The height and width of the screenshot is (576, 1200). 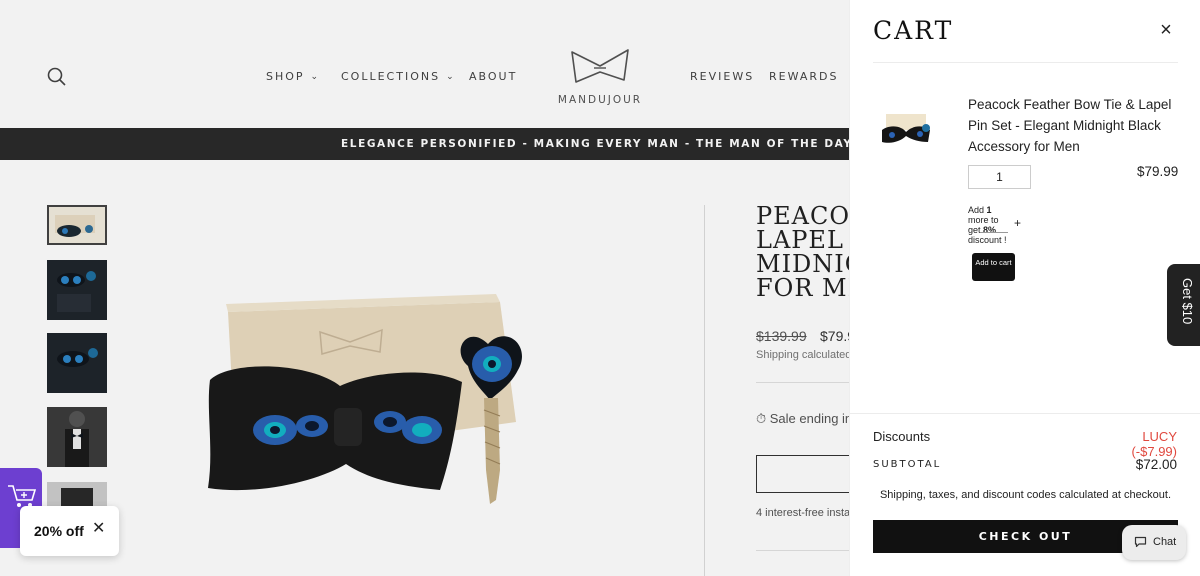 I want to click on quantity-input: 1, so click(x=999, y=177).